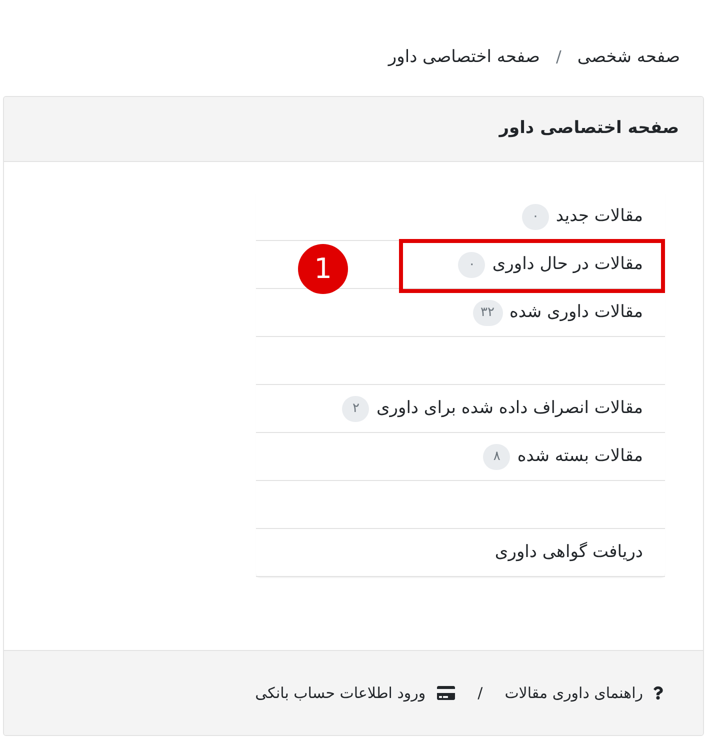 The image size is (719, 740). Describe the element at coordinates (446, 693) in the screenshot. I see `credit-card-icon` at that location.